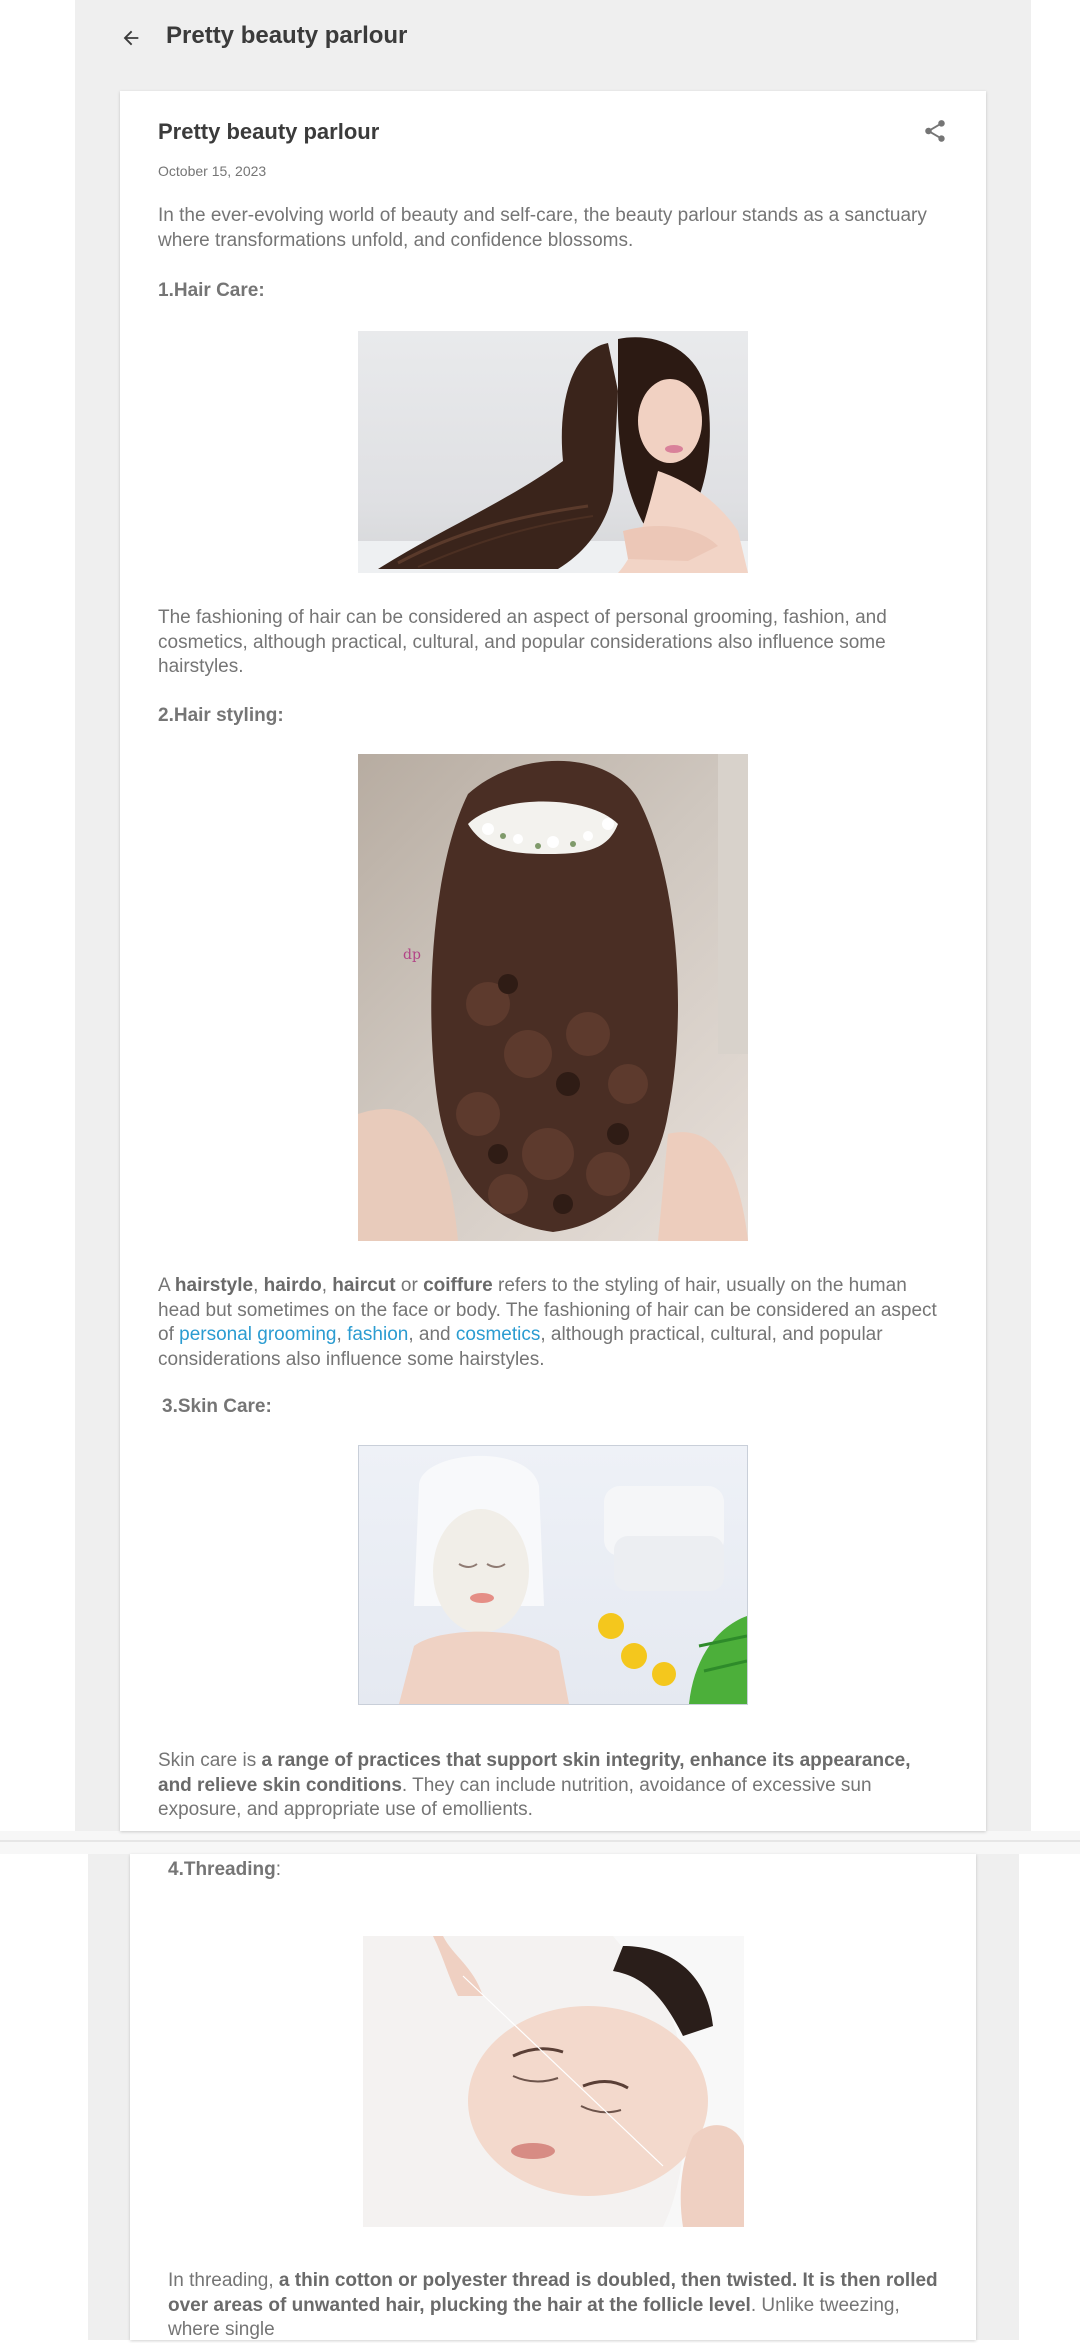 The image size is (1080, 2343). I want to click on hair-care-image, so click(553, 452).